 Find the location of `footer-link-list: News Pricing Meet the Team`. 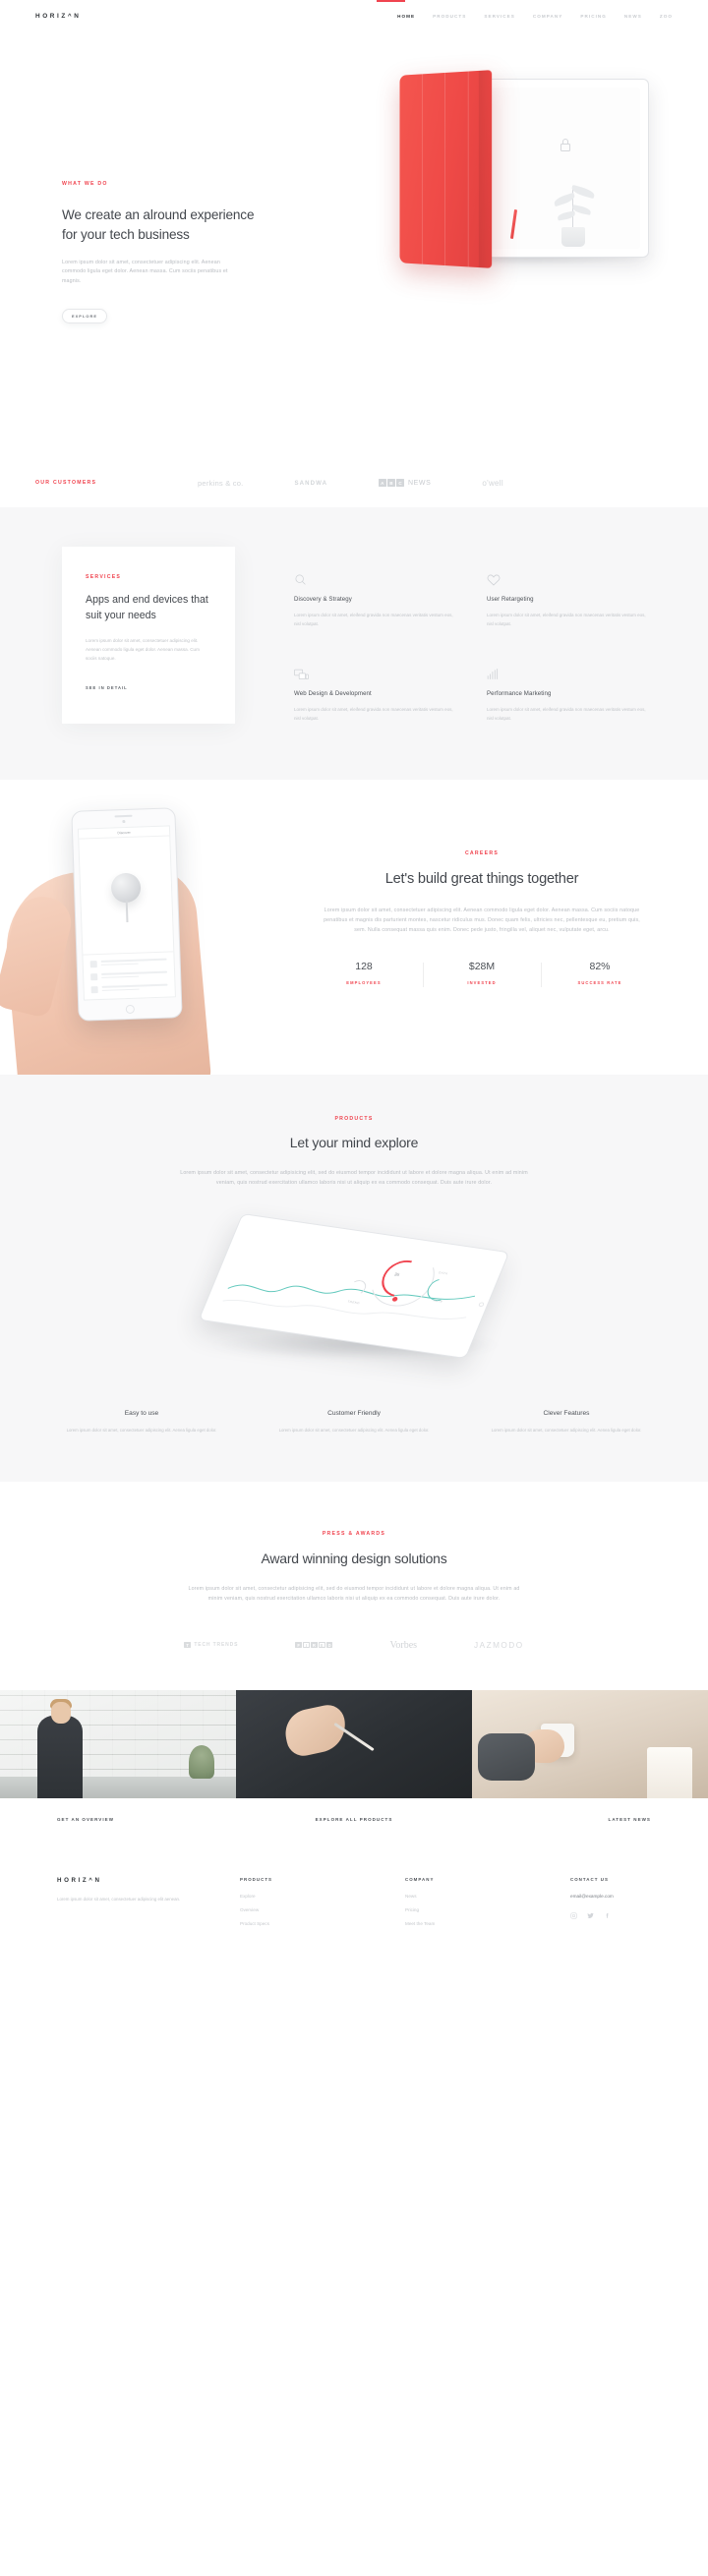

footer-link-list: News Pricing Meet the Team is located at coordinates (487, 1910).